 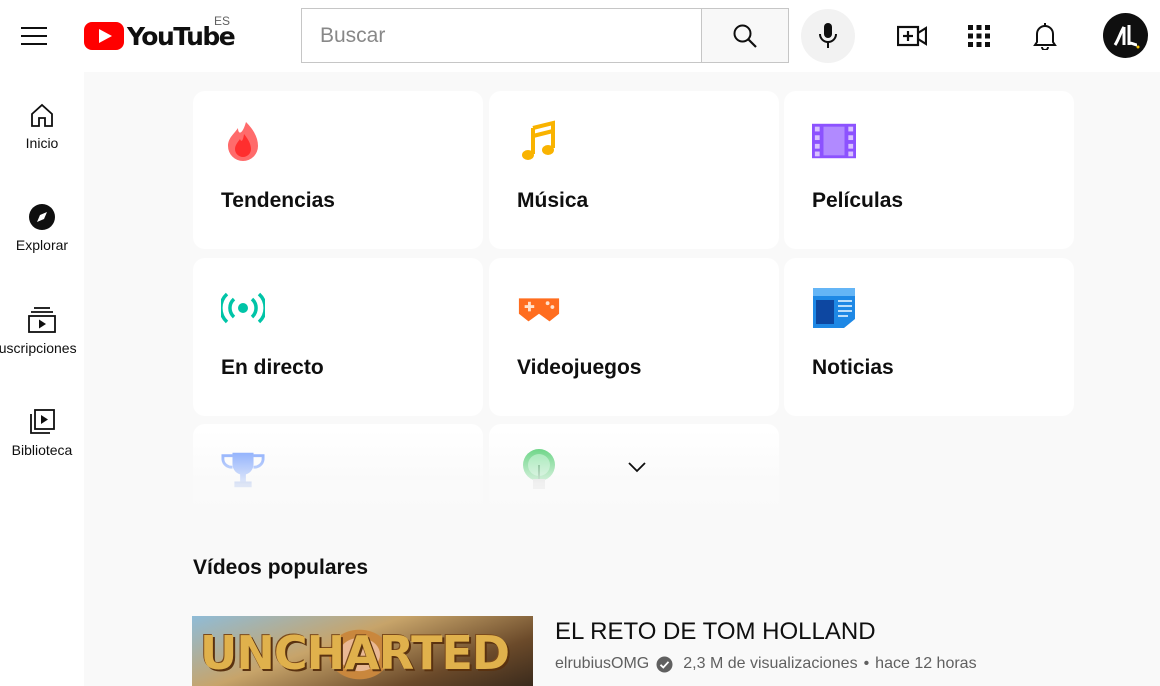 I want to click on trophy-icon, so click(x=243, y=470).